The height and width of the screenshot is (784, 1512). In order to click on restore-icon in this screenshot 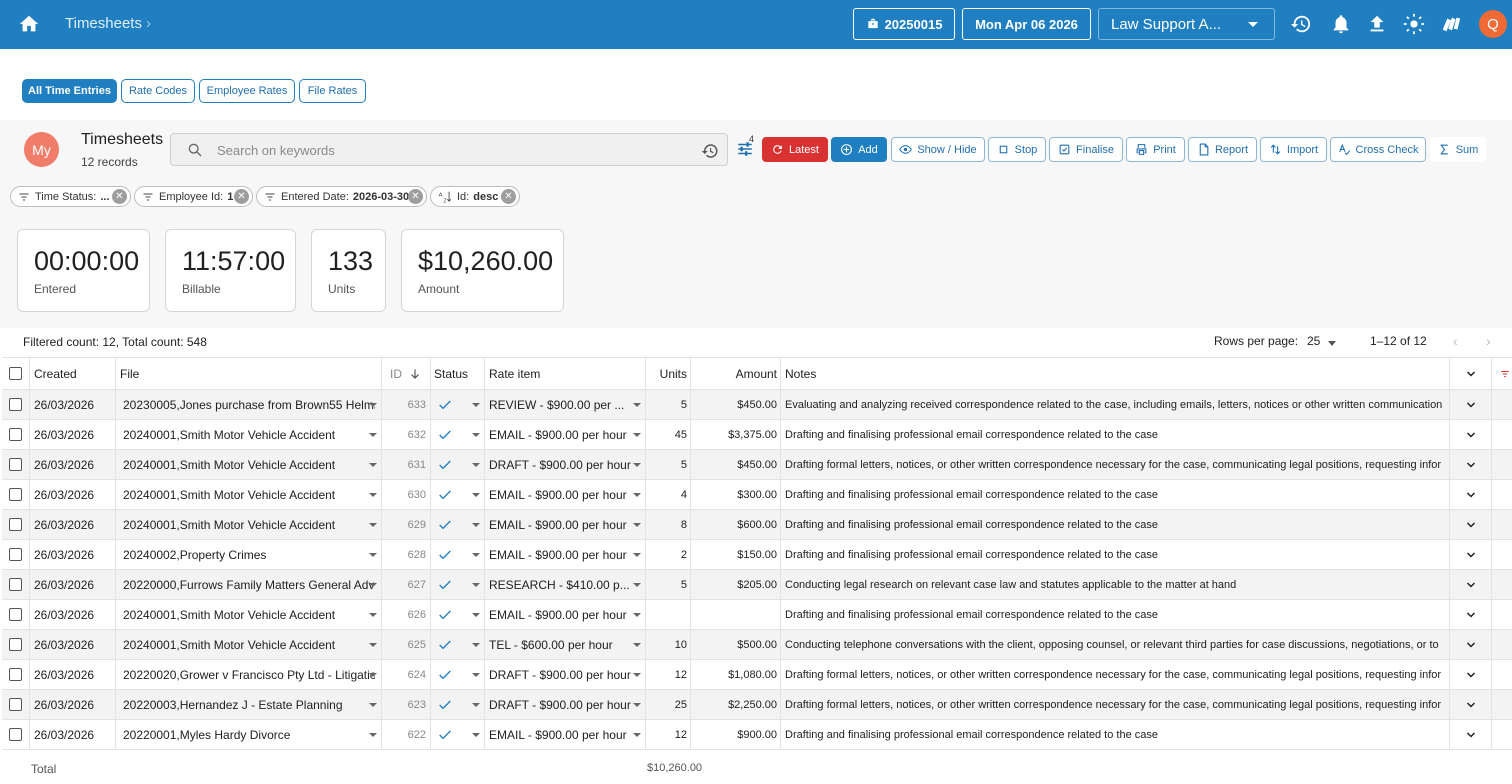, I will do `click(710, 151)`.